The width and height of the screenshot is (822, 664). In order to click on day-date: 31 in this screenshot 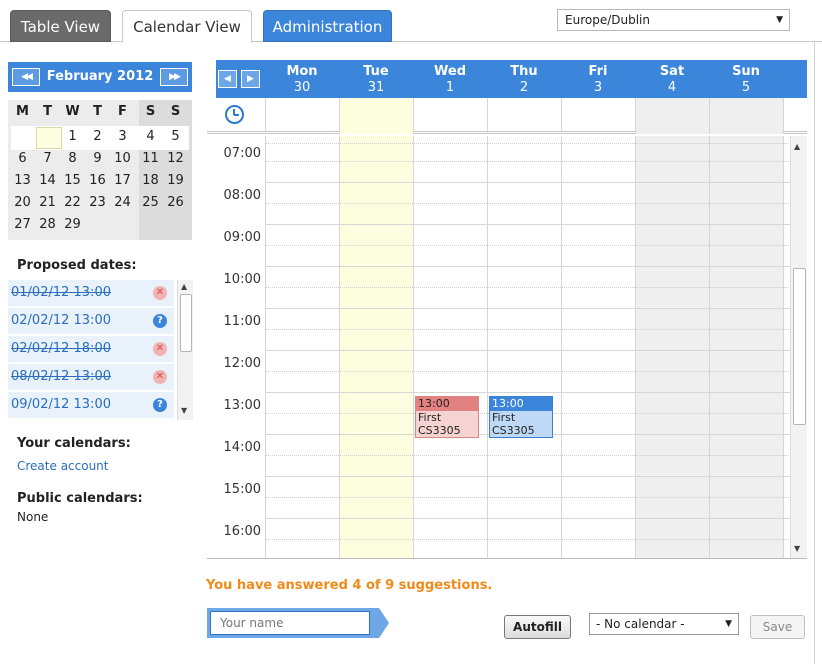, I will do `click(376, 87)`.